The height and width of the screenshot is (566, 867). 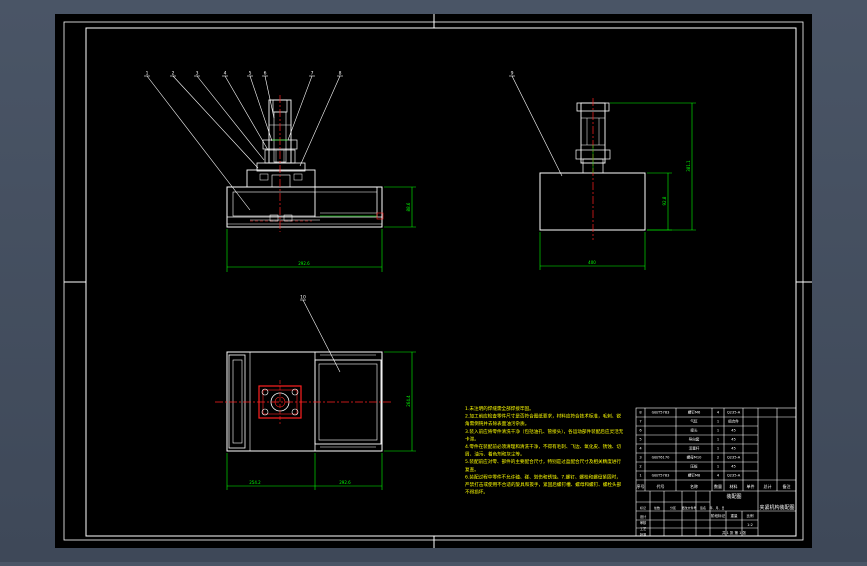 I want to click on top-callouts: 10, so click(x=303, y=298).